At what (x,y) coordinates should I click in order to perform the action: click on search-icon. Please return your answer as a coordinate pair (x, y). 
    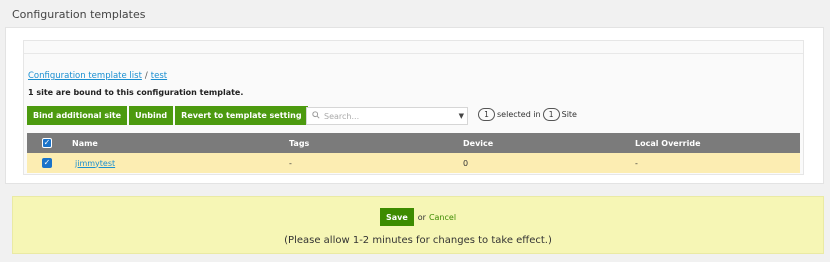
    Looking at the image, I should click on (316, 116).